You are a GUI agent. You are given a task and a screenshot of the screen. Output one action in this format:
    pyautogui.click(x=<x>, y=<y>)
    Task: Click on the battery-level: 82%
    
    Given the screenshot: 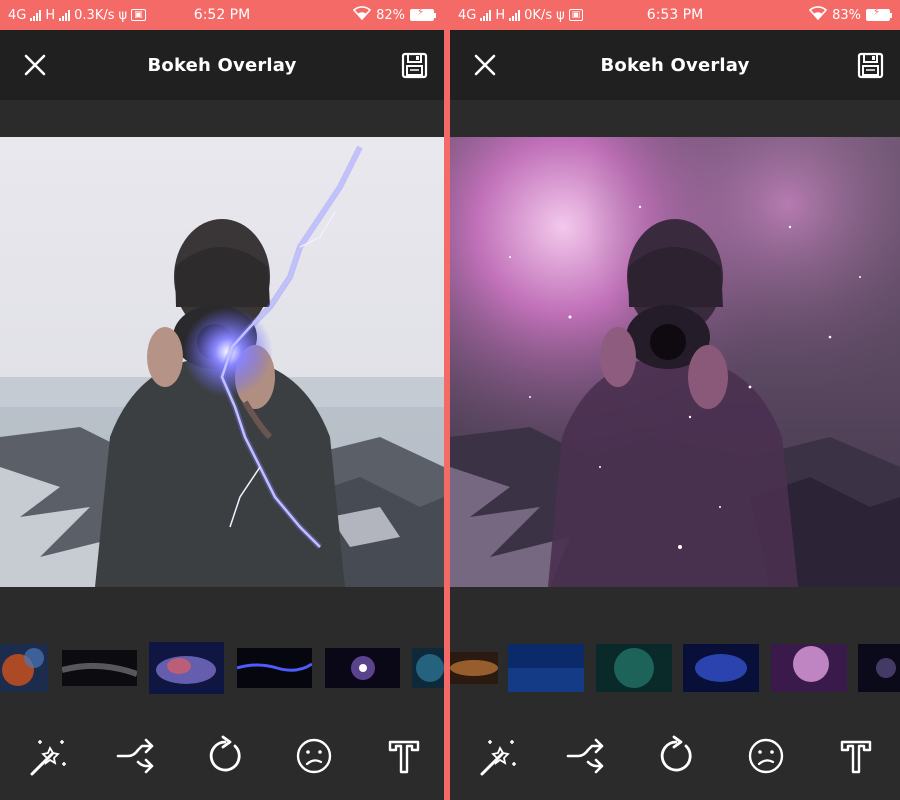 What is the action you would take?
    pyautogui.click(x=390, y=15)
    